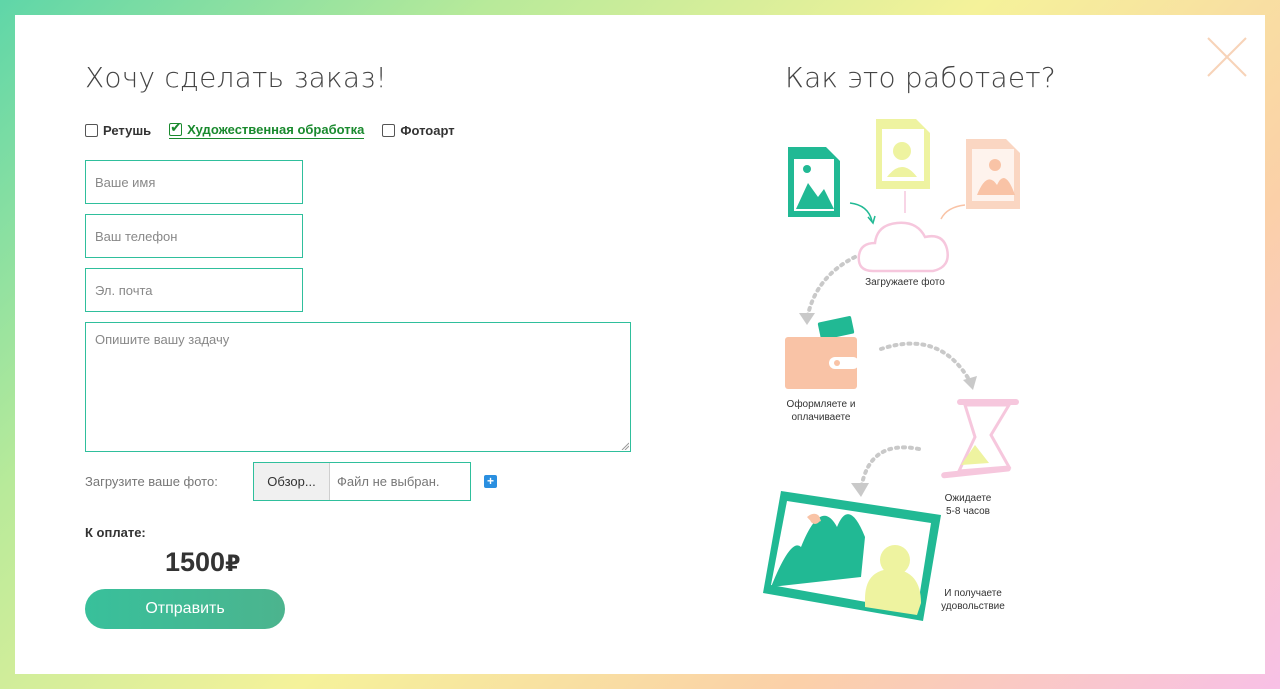 Image resolution: width=1280 pixels, height=689 pixels. I want to click on step-pay-caption: Оформляете и оплачиваете, so click(821, 411).